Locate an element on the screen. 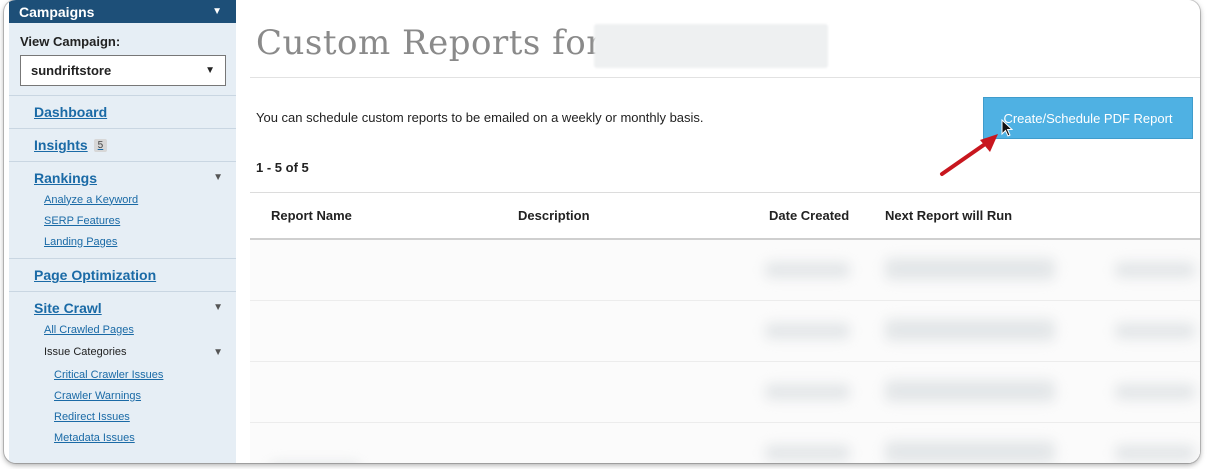 The width and height of the screenshot is (1207, 469). sidebar-item-page-optimization: Page Optimization is located at coordinates (122, 274).